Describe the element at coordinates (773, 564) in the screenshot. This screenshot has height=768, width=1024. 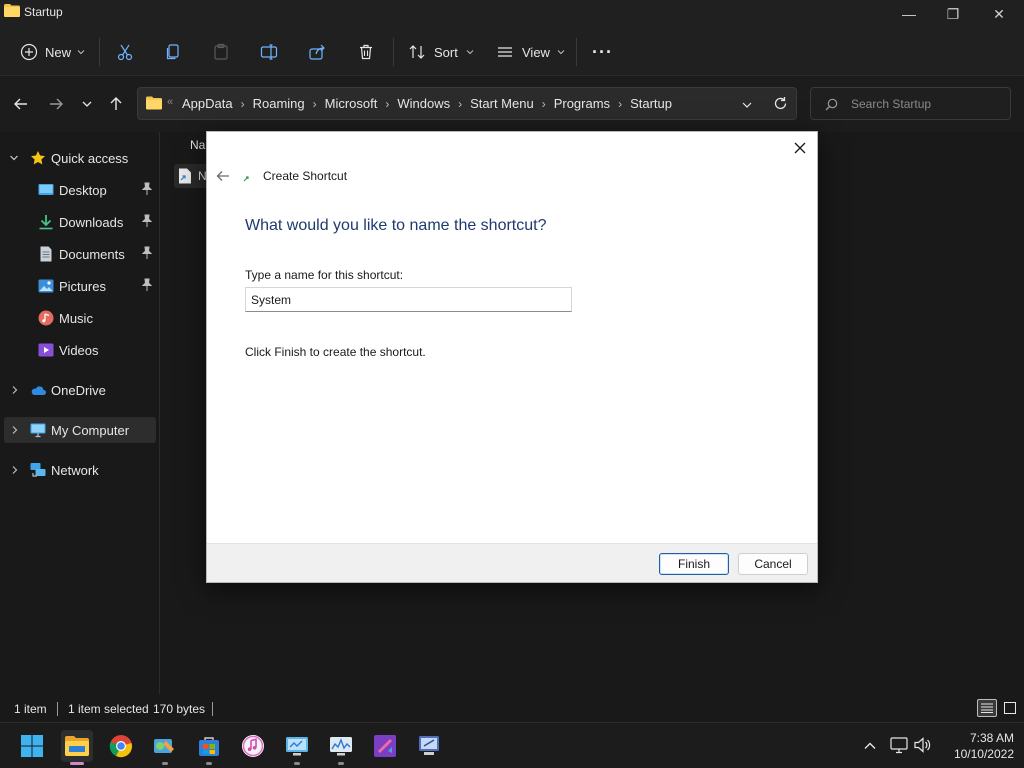
I see `cancel-button: Cancel` at that location.